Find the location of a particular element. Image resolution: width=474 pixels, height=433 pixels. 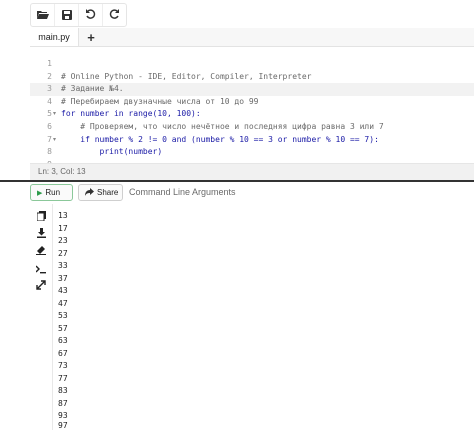

line-number: 2 is located at coordinates (49, 76).